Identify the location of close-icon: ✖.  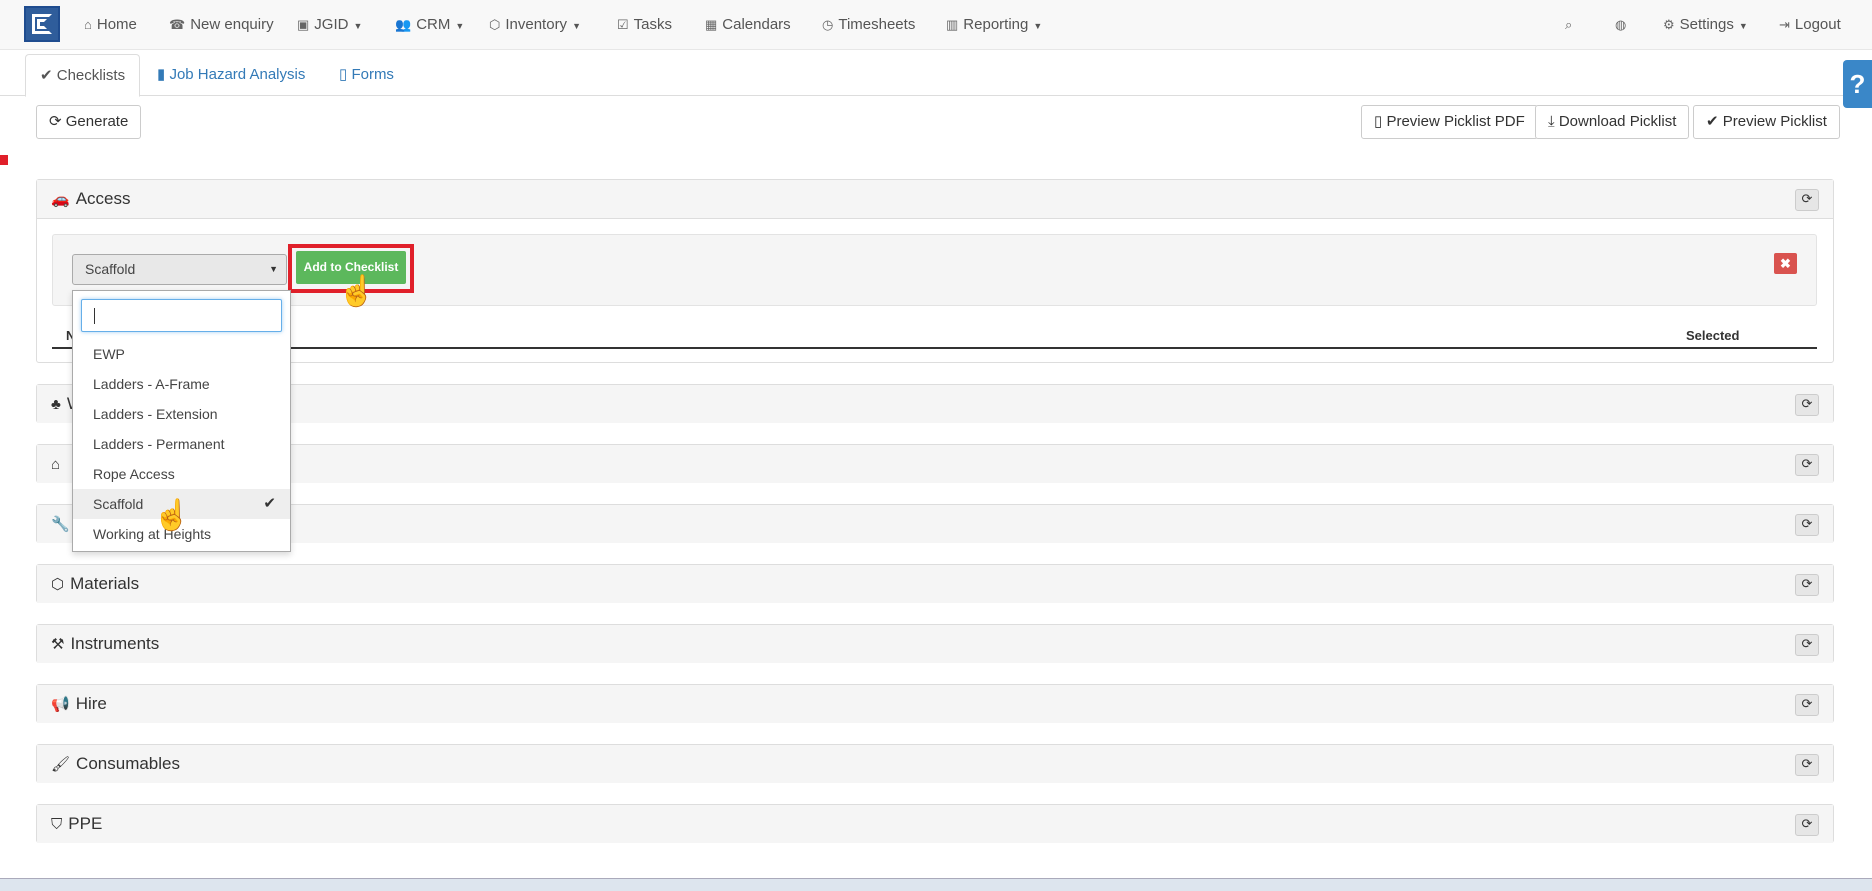
(1785, 263).